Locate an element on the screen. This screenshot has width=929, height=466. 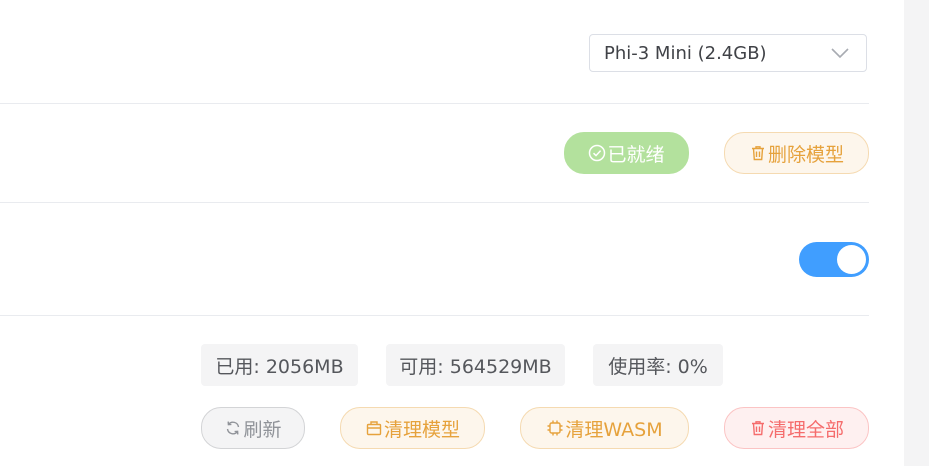
circle-check-icon is located at coordinates (597, 153).